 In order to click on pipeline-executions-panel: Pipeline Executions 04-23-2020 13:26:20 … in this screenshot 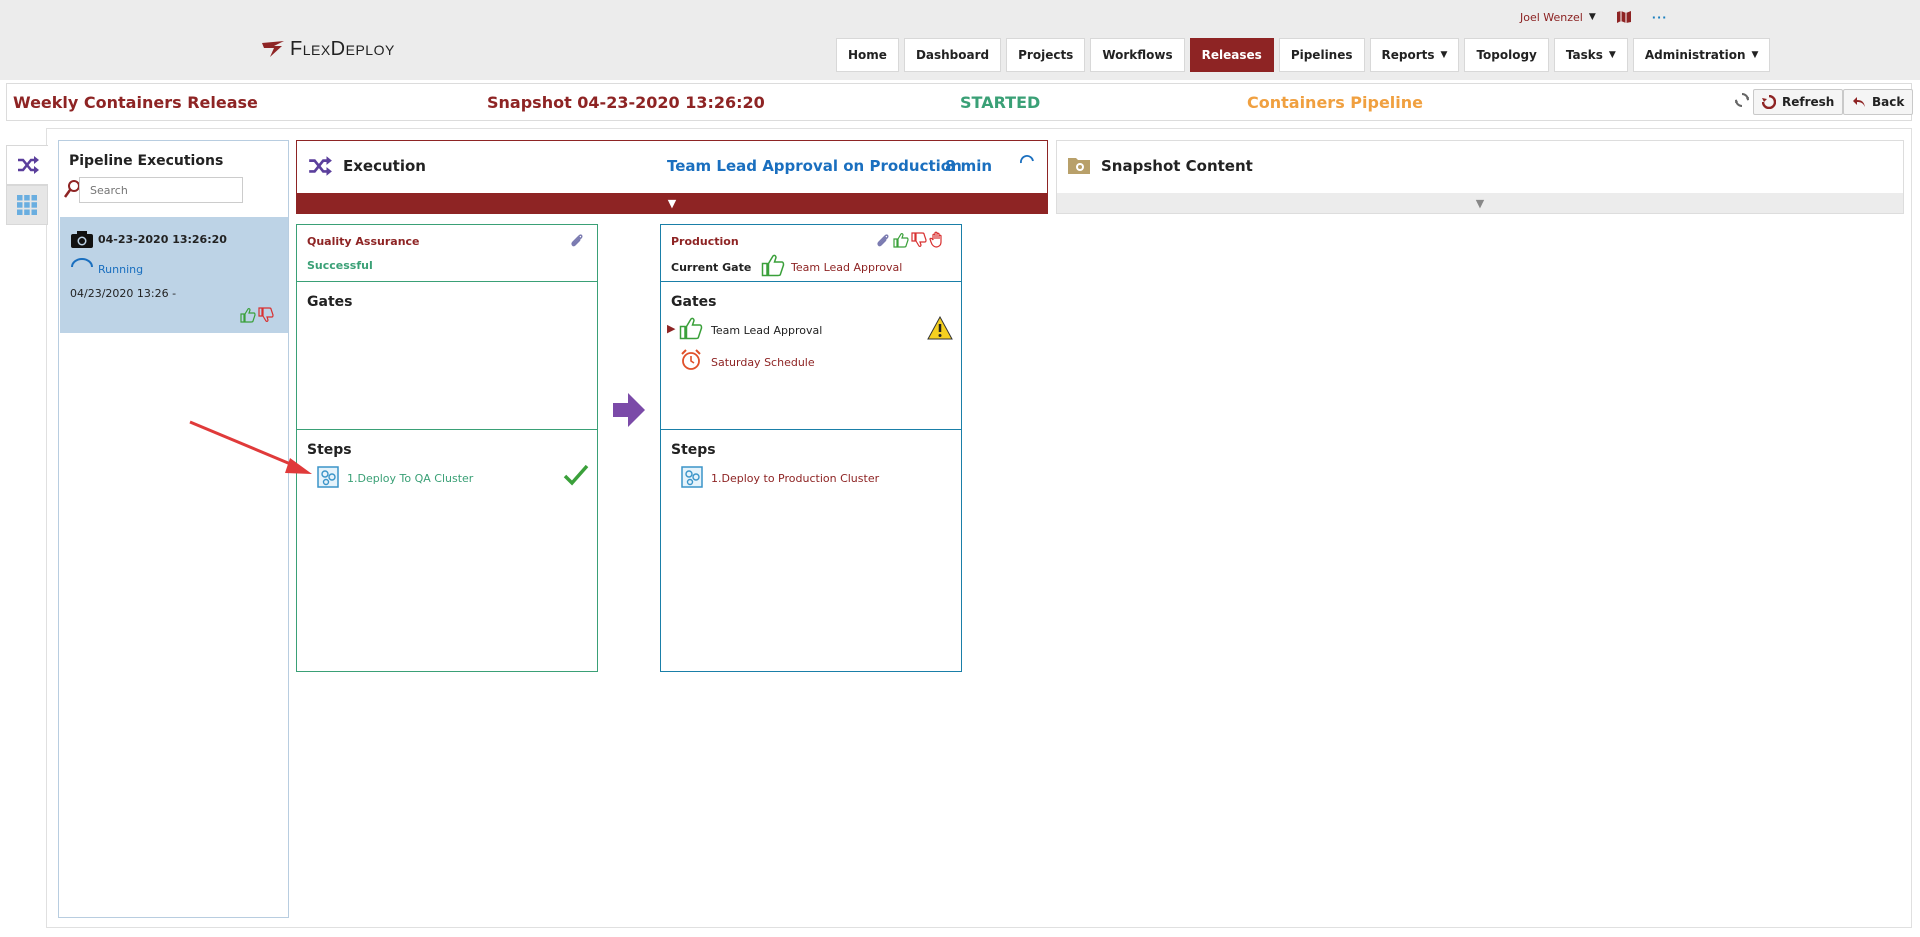, I will do `click(173, 529)`.